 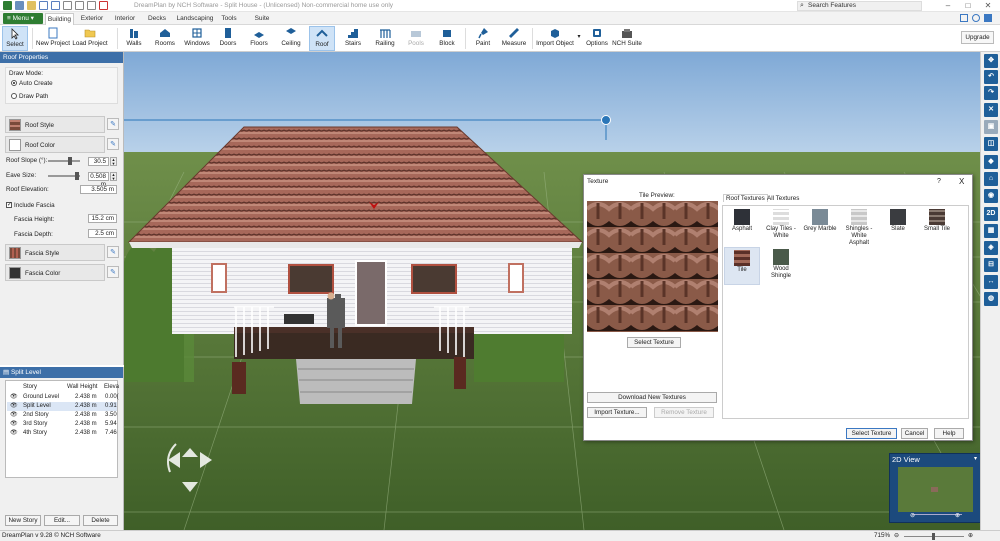 I want to click on roof-slope-field: 30.5, so click(x=98, y=161).